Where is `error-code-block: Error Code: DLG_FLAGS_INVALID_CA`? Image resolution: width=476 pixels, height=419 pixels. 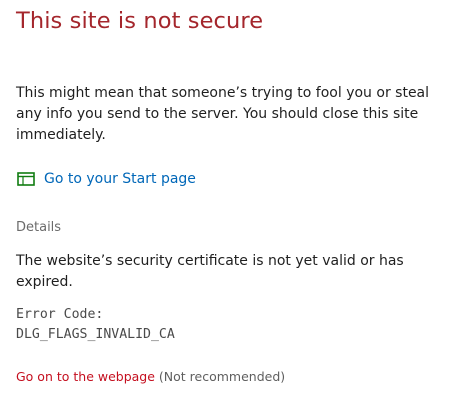
error-code-block: Error Code: DLG_FLAGS_INVALID_CA is located at coordinates (236, 325).